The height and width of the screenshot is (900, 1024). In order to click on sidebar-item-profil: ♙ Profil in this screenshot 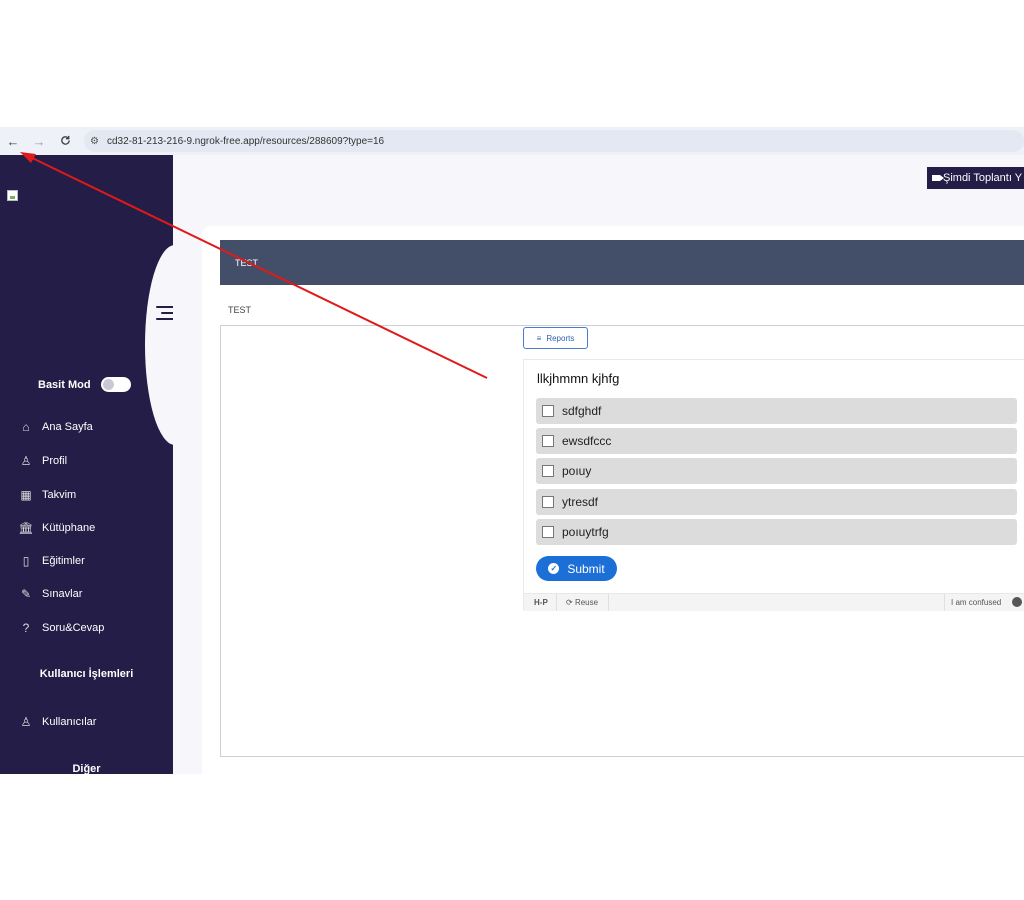, I will do `click(42, 461)`.